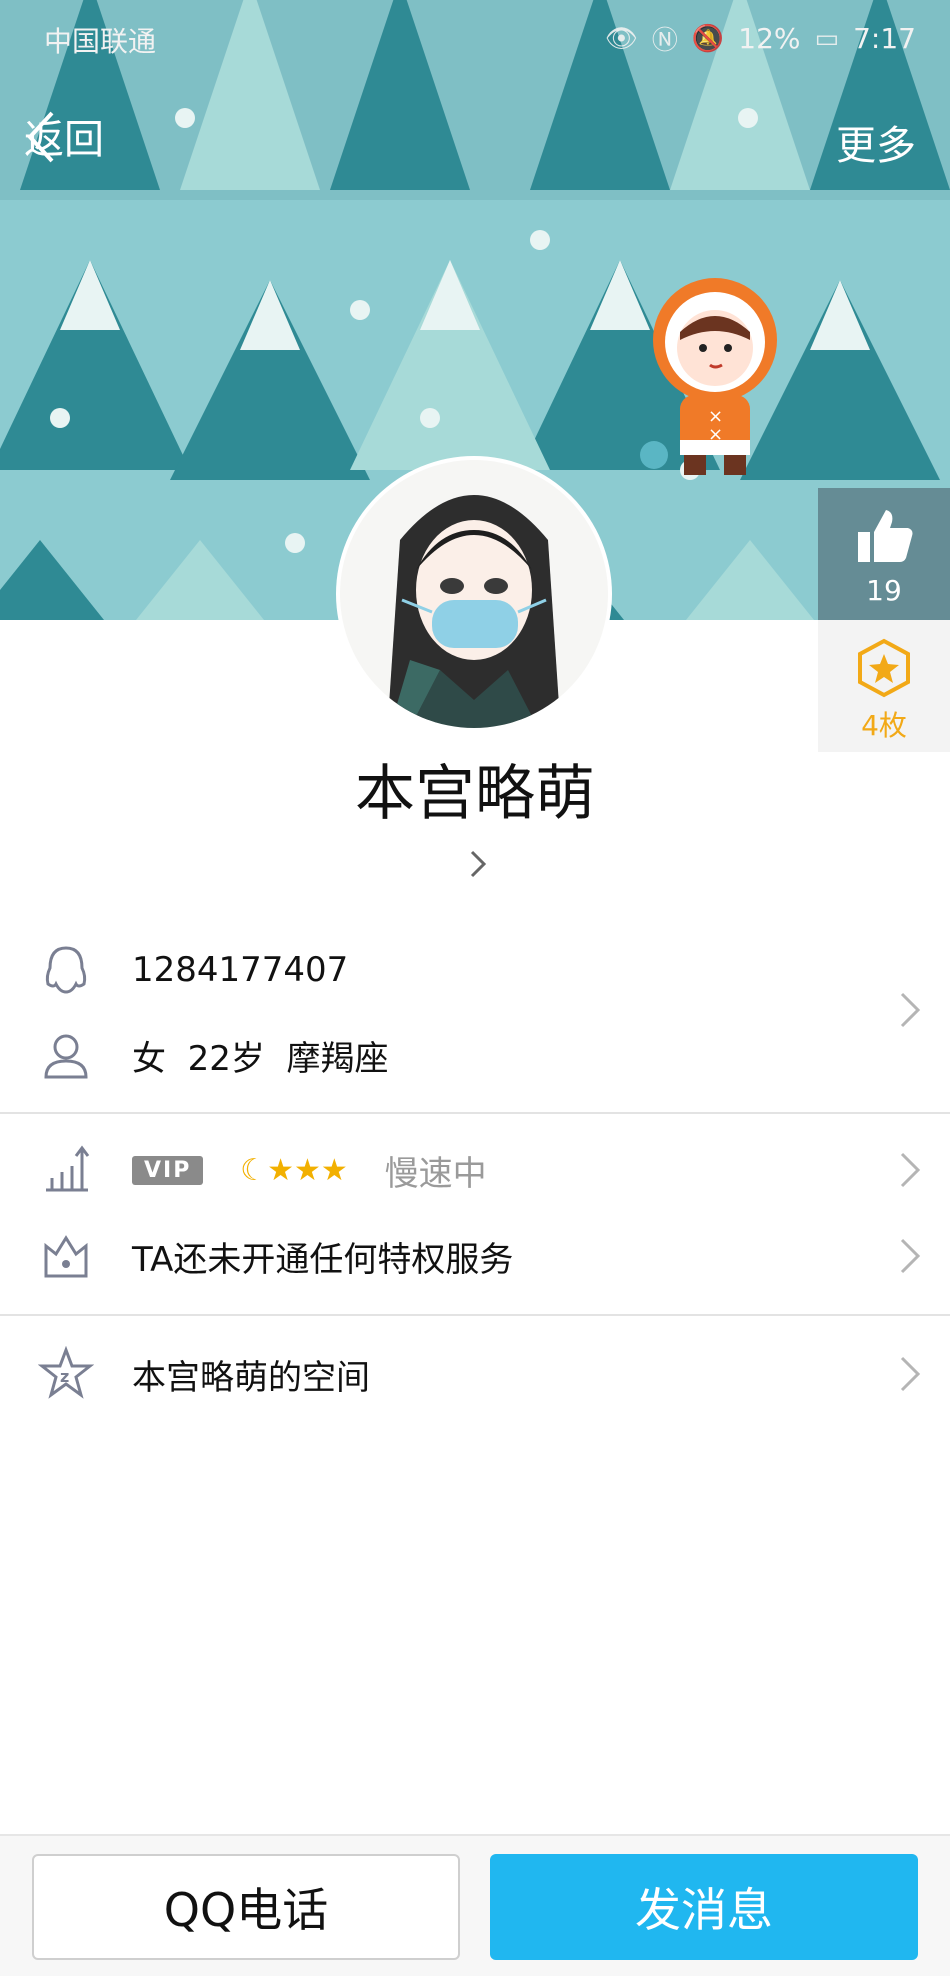 This screenshot has width=950, height=1976. Describe the element at coordinates (475, 140) in the screenshot. I see `nav-bar: 返回 更多` at that location.